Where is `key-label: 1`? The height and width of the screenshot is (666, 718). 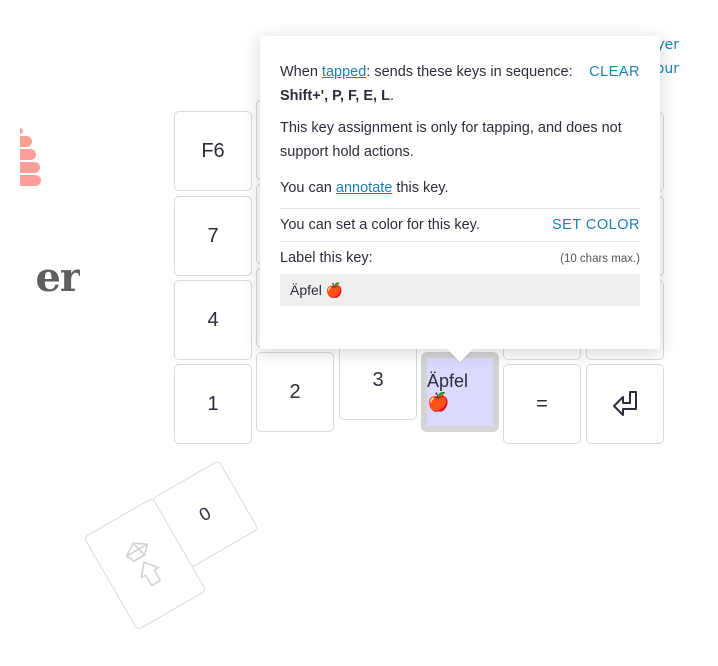 key-label: 1 is located at coordinates (213, 403).